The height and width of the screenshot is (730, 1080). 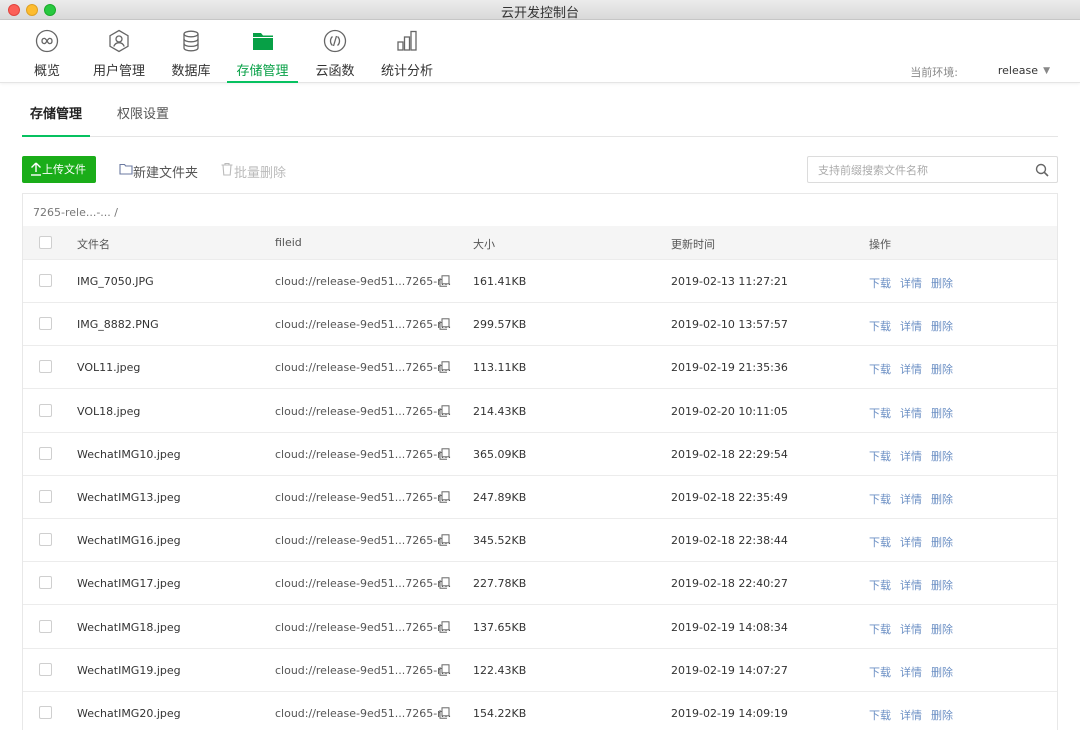 I want to click on caret-down-icon: ▼, so click(x=1046, y=71).